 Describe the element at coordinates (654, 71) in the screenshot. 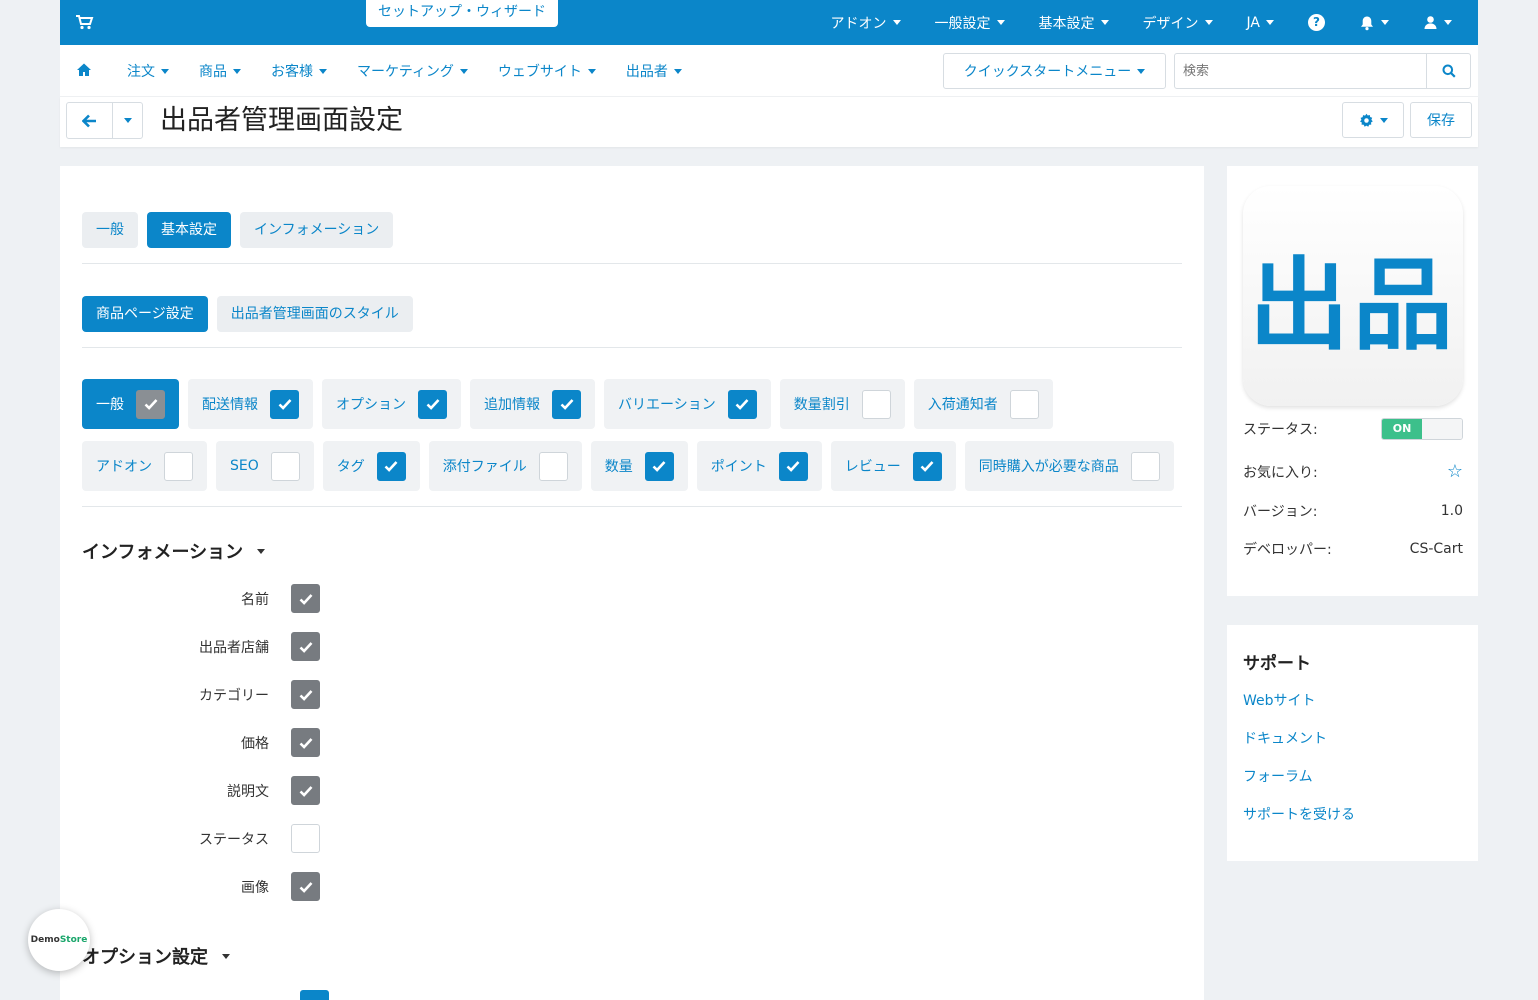

I see `menu-vendors: 出品者` at that location.